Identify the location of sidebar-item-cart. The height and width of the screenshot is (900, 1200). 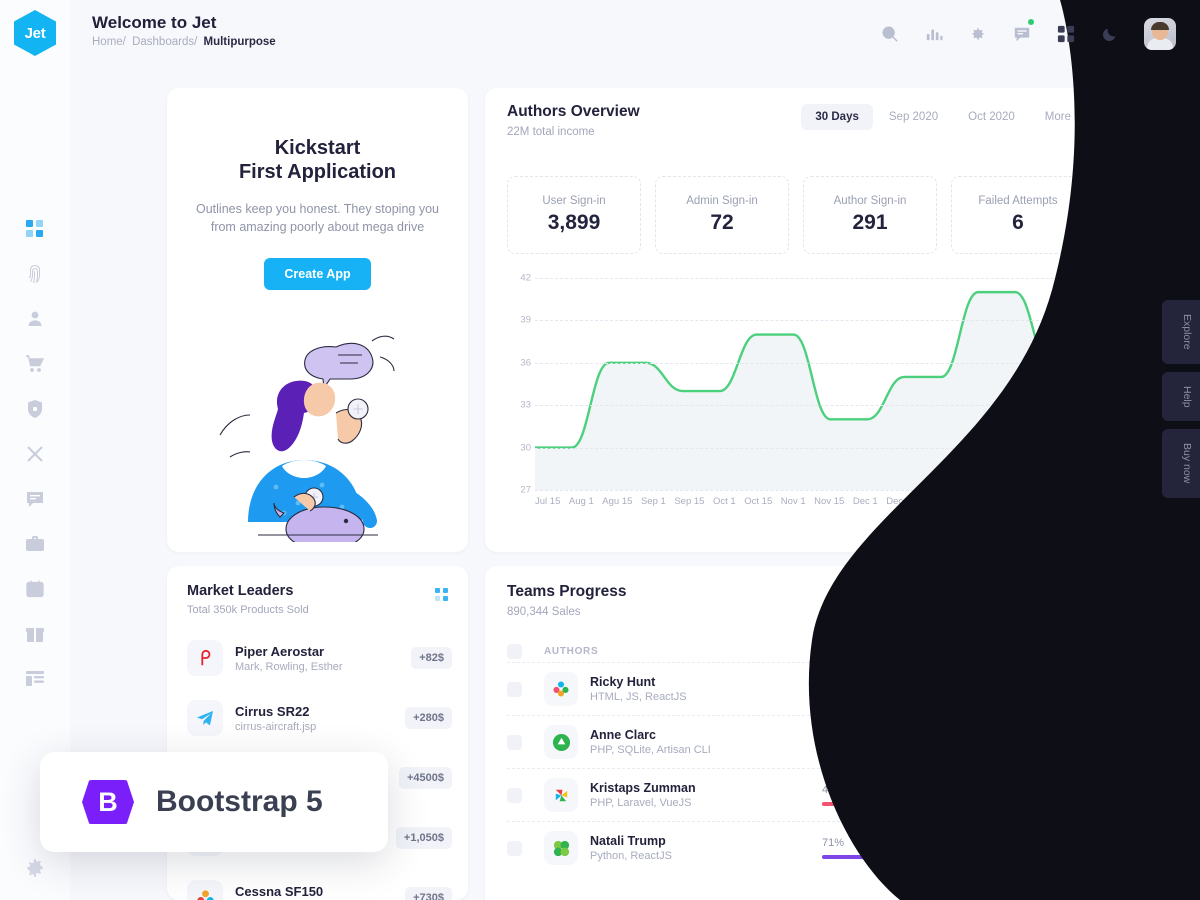
(35, 364).